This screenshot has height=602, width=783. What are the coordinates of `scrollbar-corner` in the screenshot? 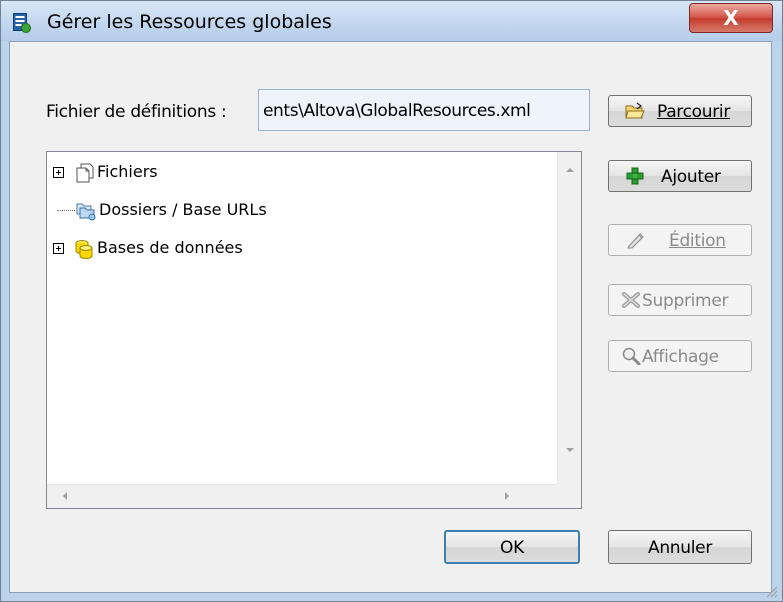 It's located at (569, 496).